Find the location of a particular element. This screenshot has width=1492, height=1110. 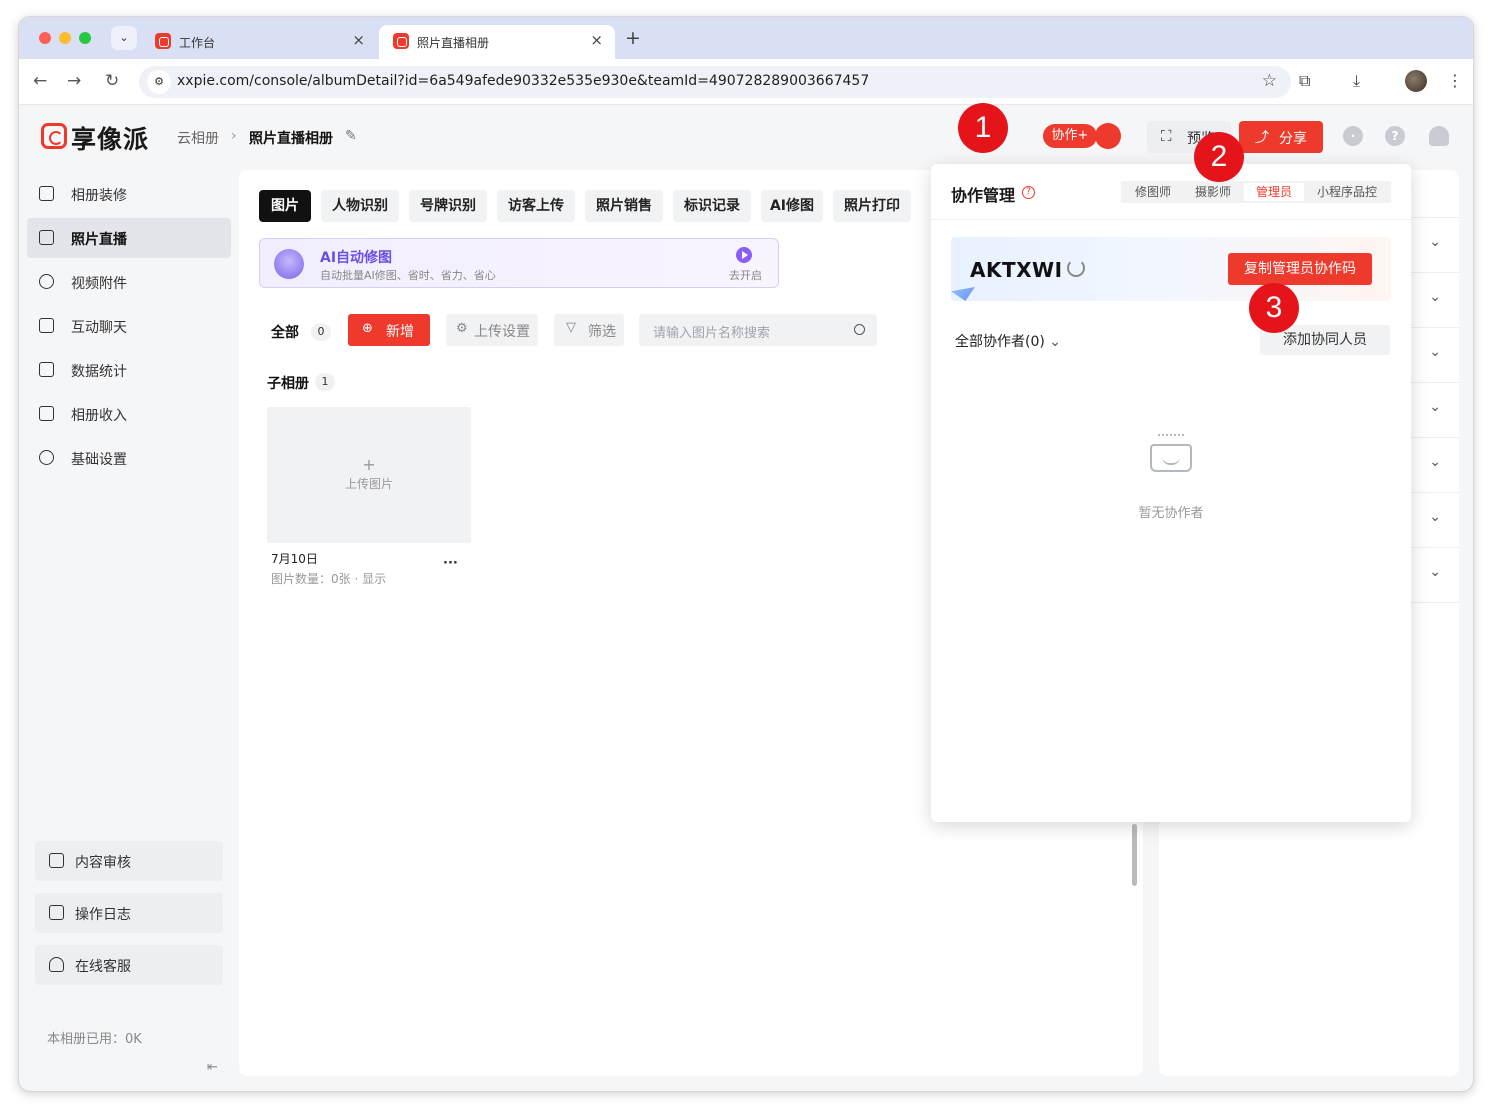

funnel-icon: ▽ is located at coordinates (571, 327).